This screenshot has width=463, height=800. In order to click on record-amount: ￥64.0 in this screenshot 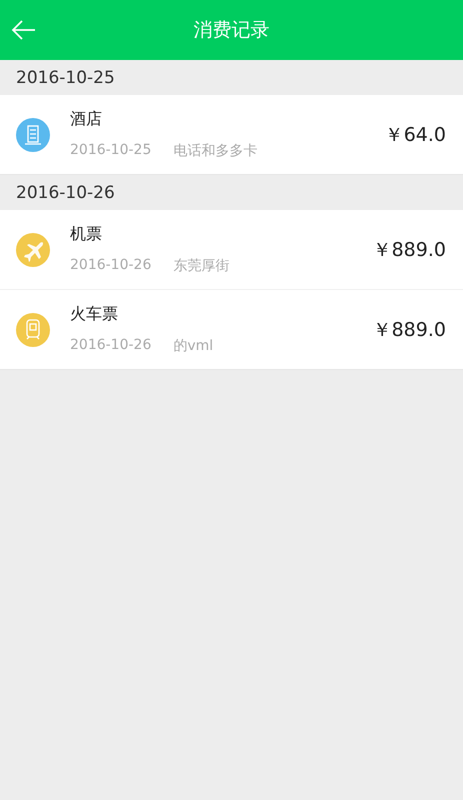, I will do `click(415, 135)`.